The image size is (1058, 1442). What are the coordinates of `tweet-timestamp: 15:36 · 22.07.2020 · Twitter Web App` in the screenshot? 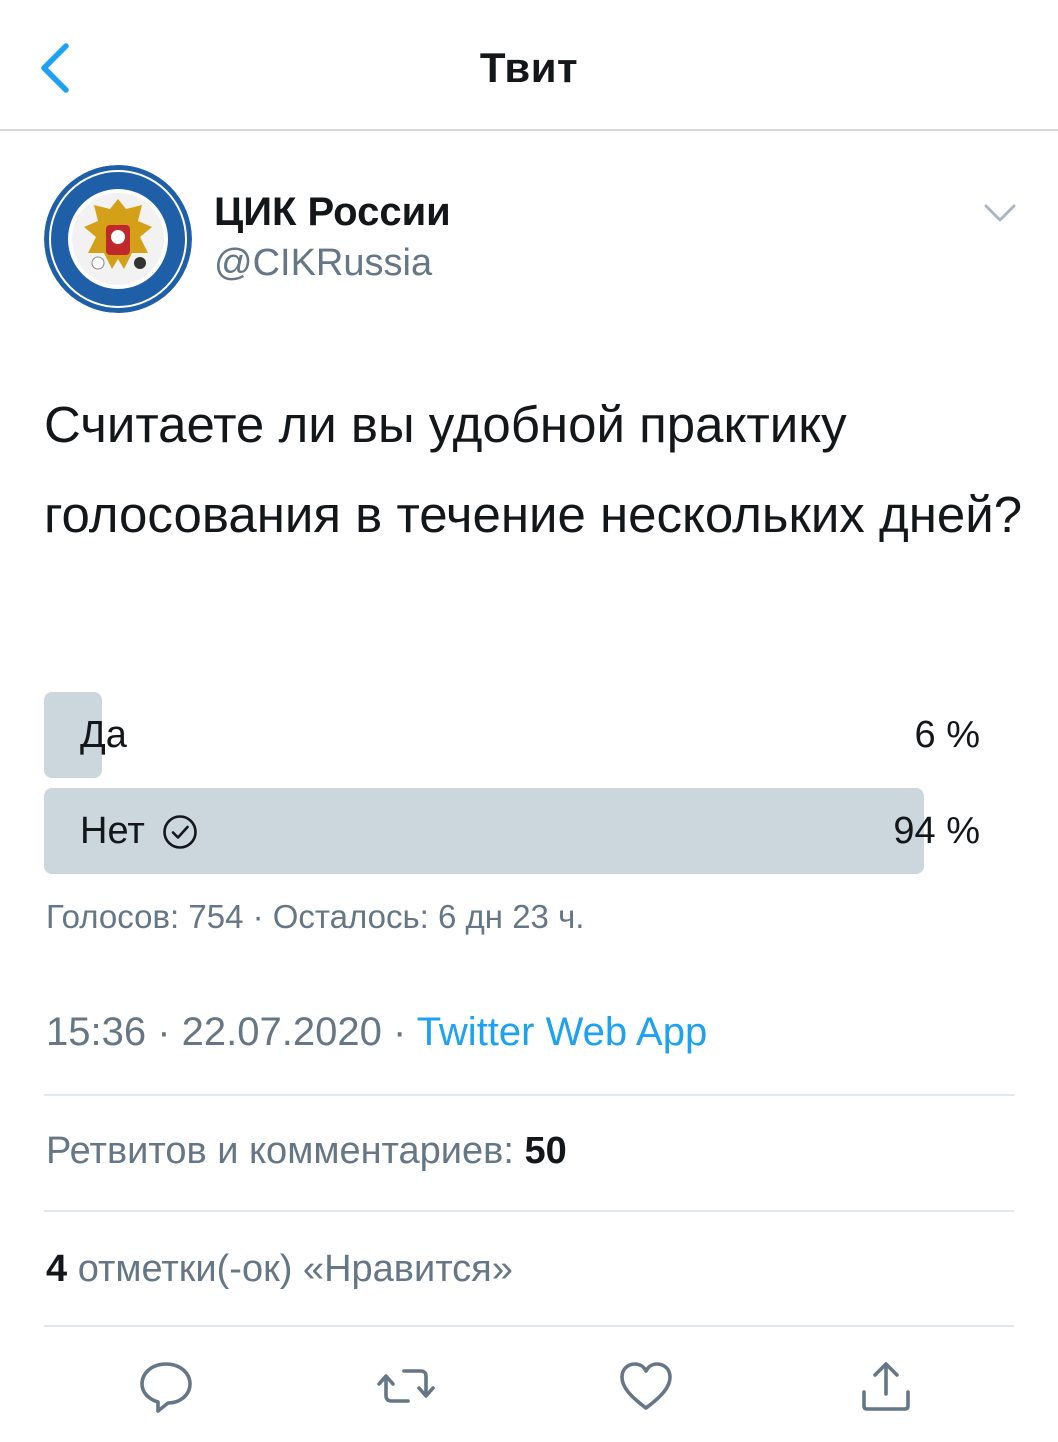 It's located at (376, 1032).